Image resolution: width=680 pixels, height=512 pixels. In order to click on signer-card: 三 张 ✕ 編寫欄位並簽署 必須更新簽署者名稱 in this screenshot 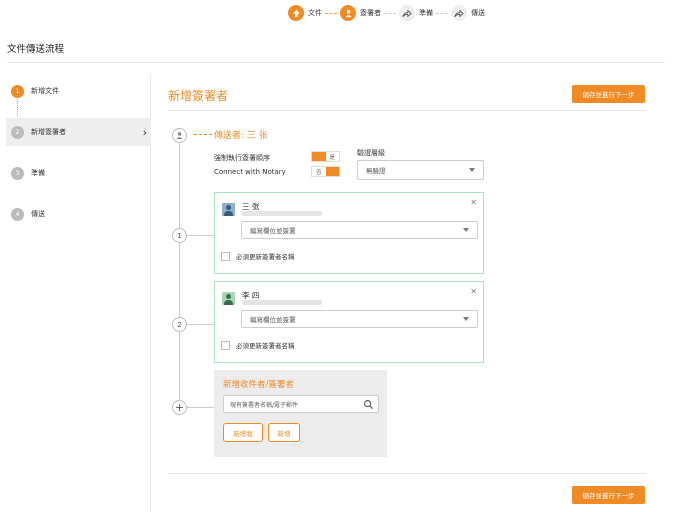, I will do `click(349, 233)`.